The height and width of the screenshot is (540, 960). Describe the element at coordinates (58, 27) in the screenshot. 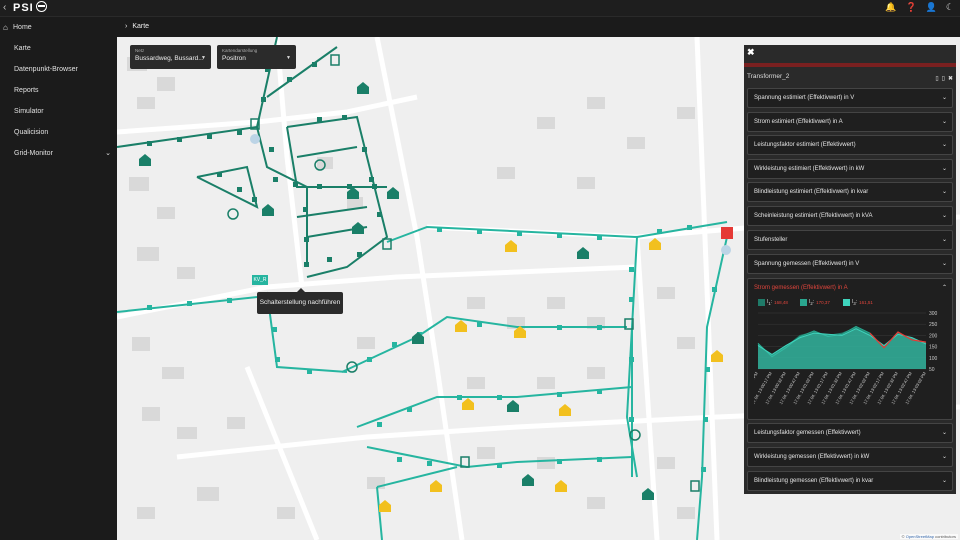

I see `sidebar-item-home: ⌂ Home` at that location.